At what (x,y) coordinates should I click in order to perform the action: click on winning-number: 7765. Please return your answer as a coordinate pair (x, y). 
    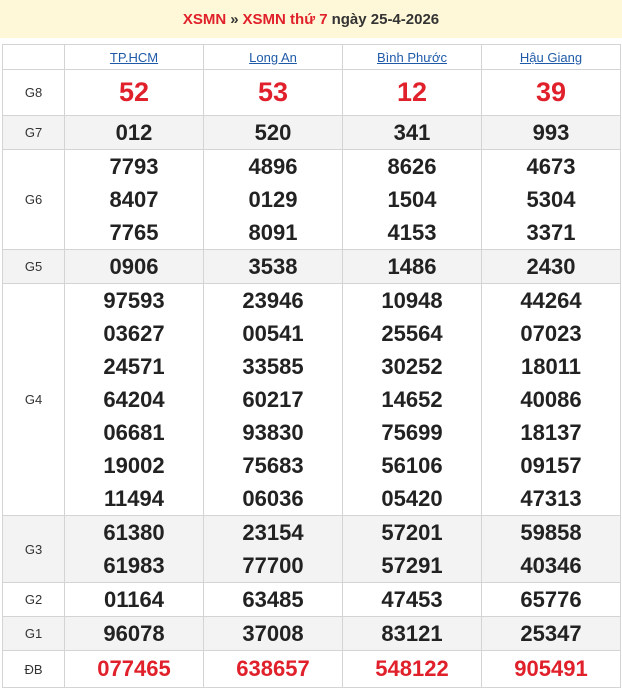
    Looking at the image, I should click on (134, 232).